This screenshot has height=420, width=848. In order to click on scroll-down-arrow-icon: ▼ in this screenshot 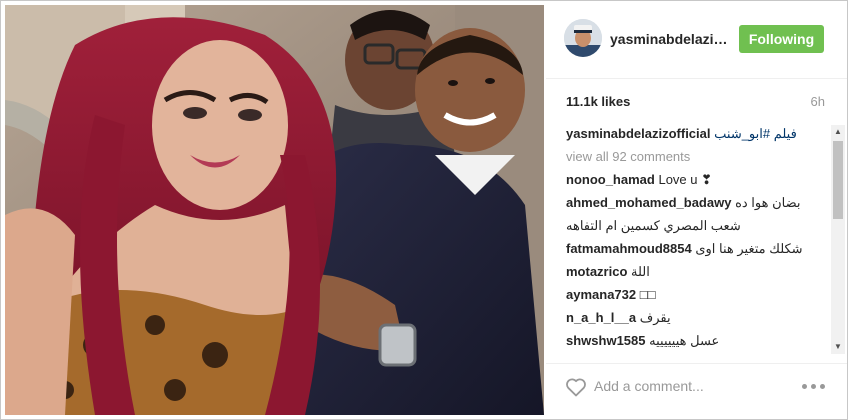, I will do `click(838, 347)`.